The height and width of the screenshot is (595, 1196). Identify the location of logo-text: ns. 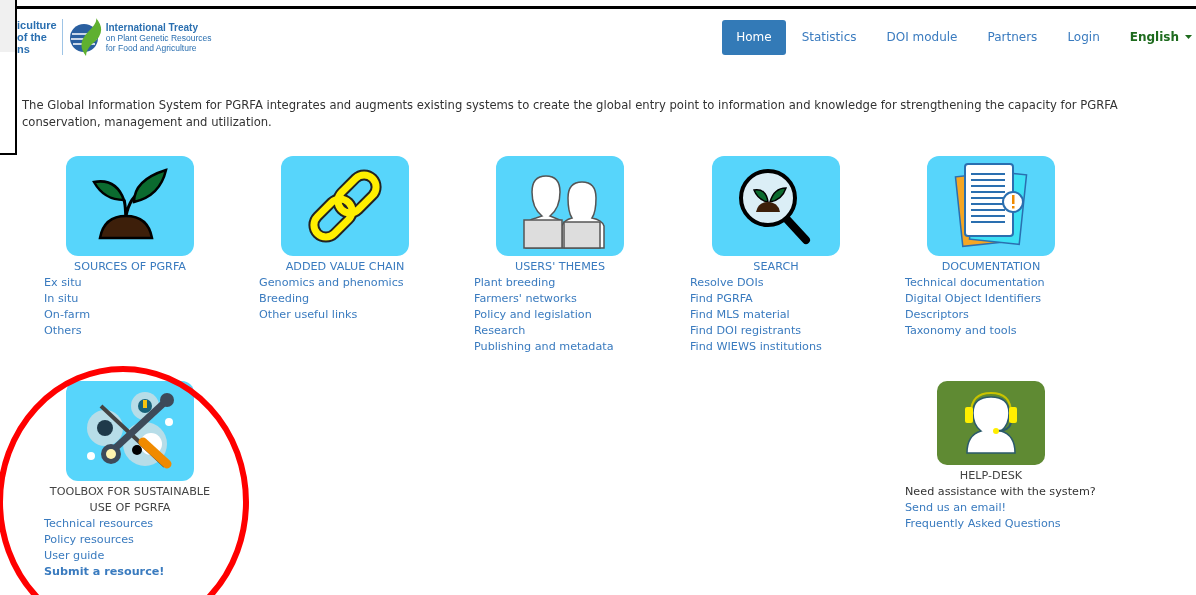
(24, 49).